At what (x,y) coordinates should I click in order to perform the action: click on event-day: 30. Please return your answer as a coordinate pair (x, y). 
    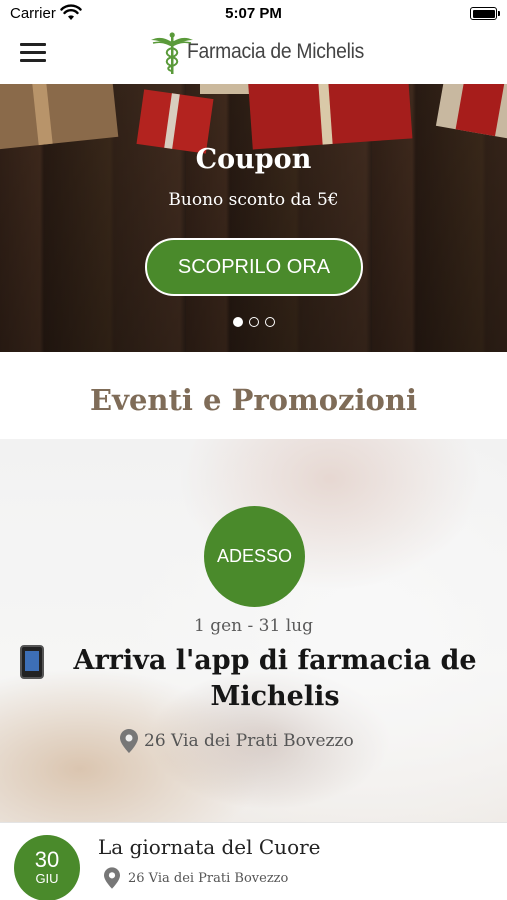
    Looking at the image, I should click on (47, 859).